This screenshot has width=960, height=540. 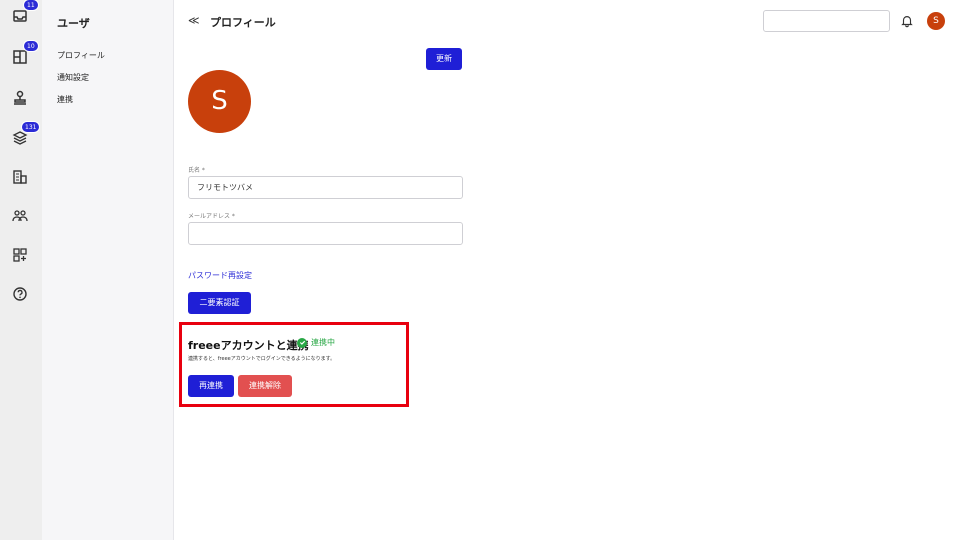 What do you see at coordinates (73, 77) in the screenshot?
I see `sidebar-item-notifications: 通知設定` at bounding box center [73, 77].